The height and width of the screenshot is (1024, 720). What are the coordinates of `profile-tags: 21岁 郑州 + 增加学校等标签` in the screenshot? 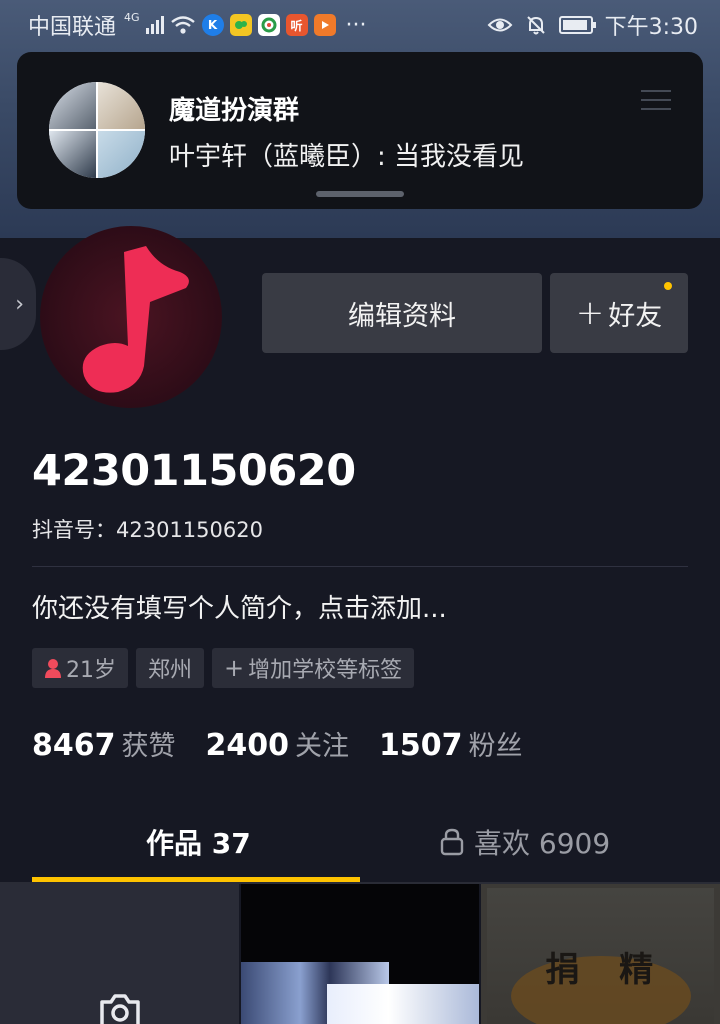 It's located at (223, 668).